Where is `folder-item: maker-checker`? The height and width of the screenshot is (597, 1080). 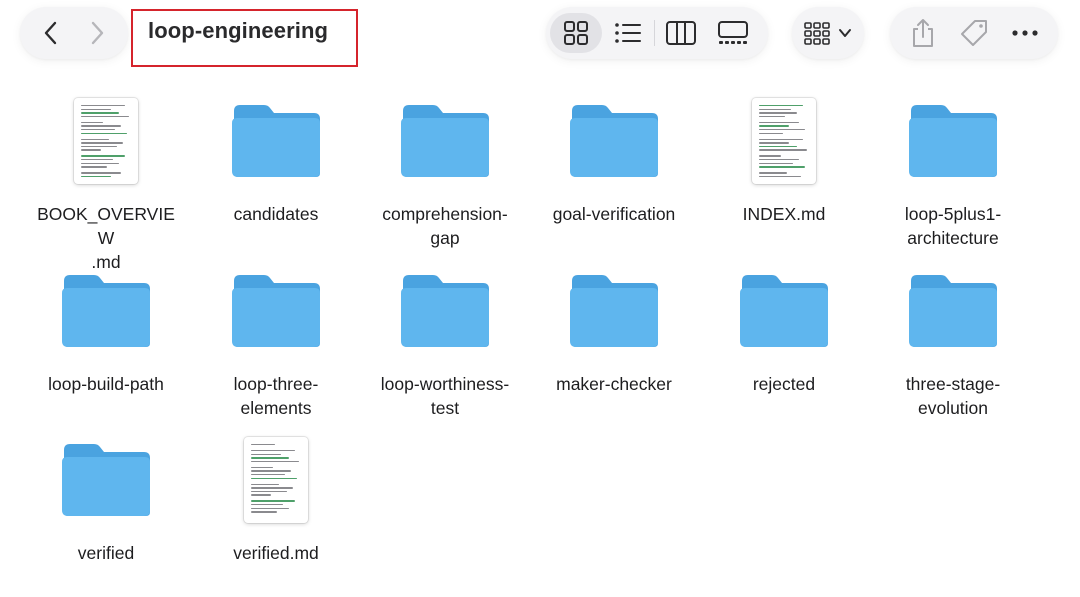 folder-item: maker-checker is located at coordinates (614, 330).